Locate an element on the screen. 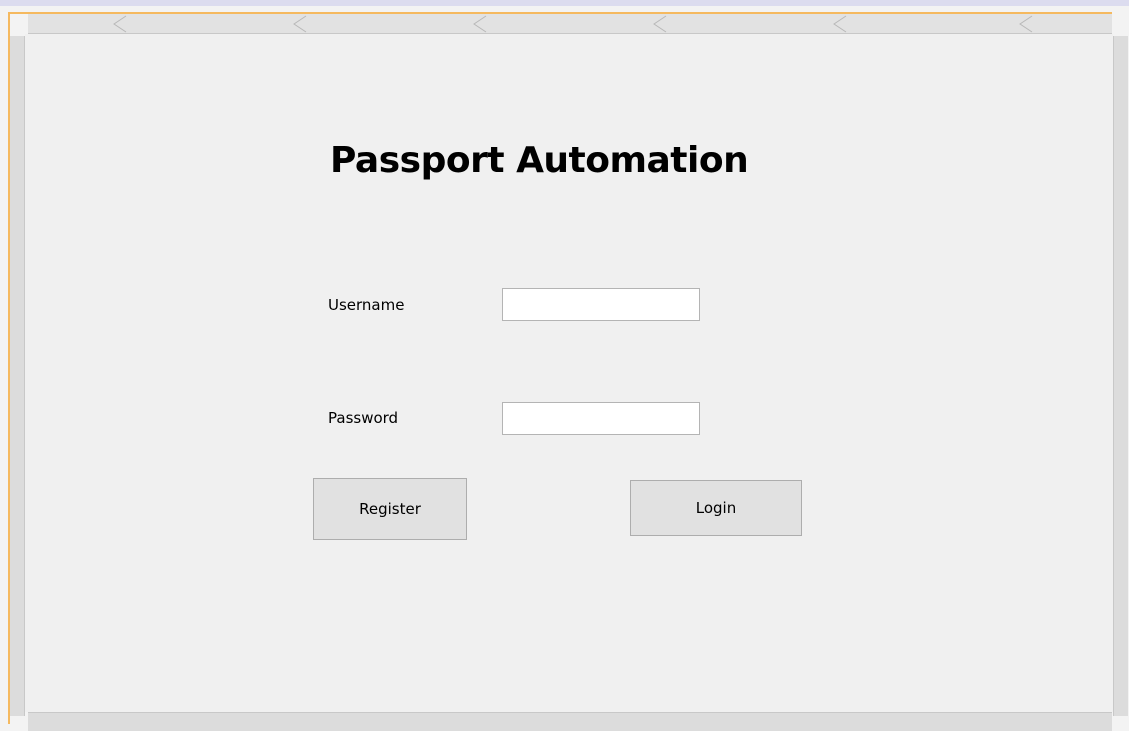  password-label: Password is located at coordinates (363, 418).